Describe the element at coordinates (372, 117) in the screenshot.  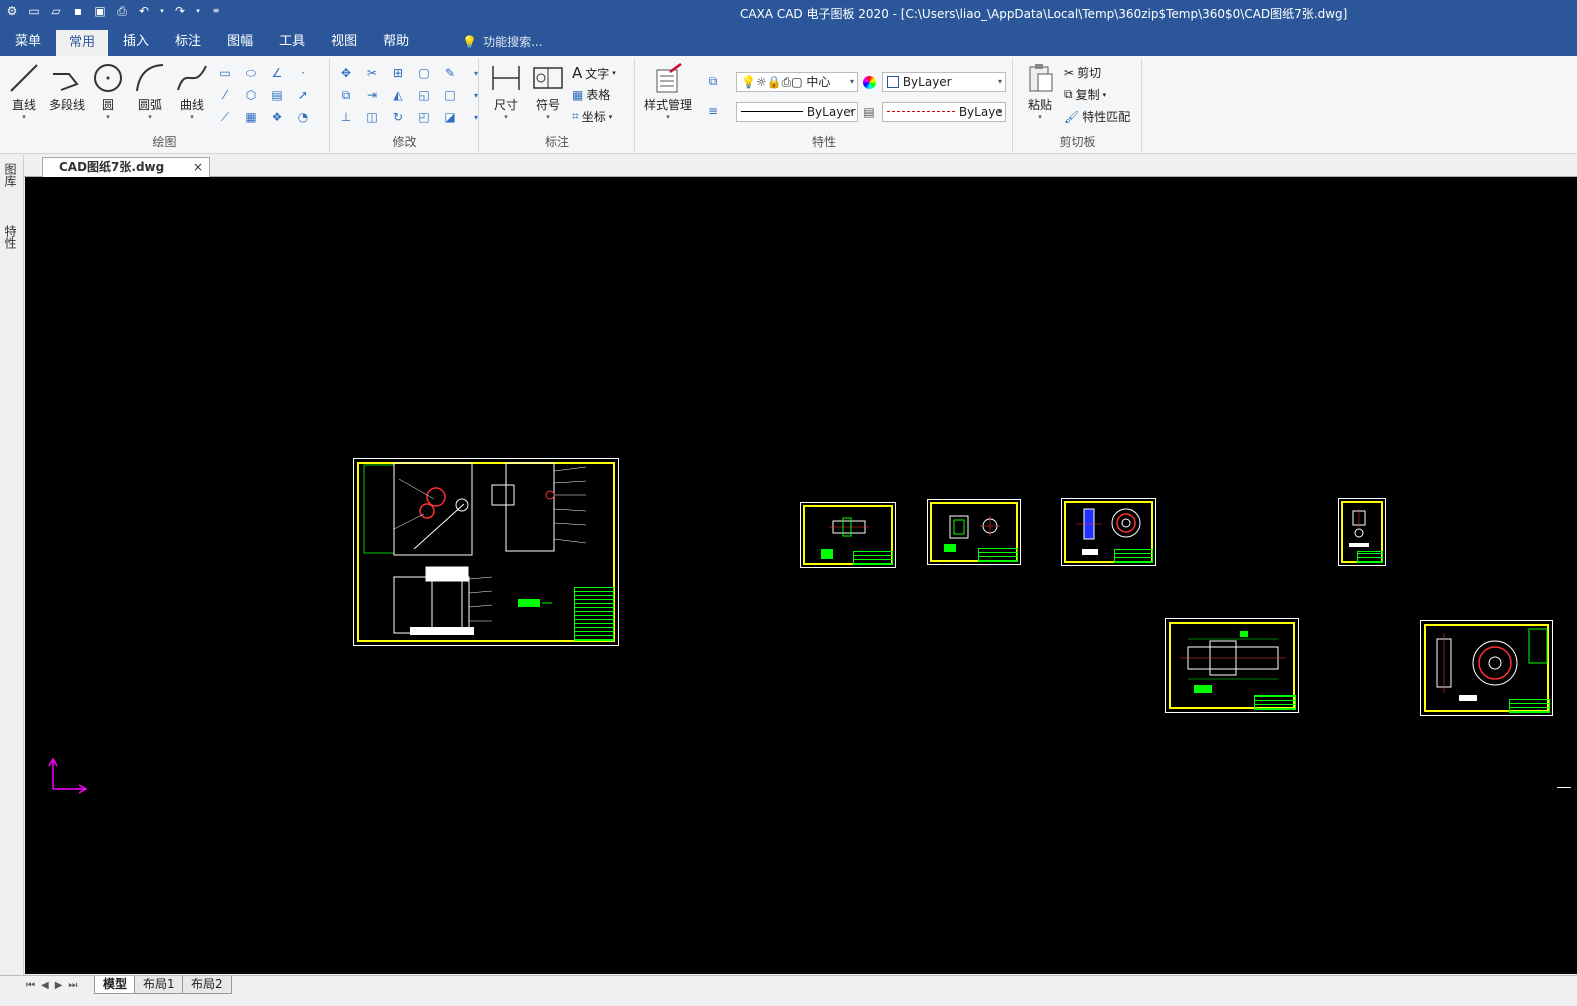
I see `stretch-icon: ◫` at that location.